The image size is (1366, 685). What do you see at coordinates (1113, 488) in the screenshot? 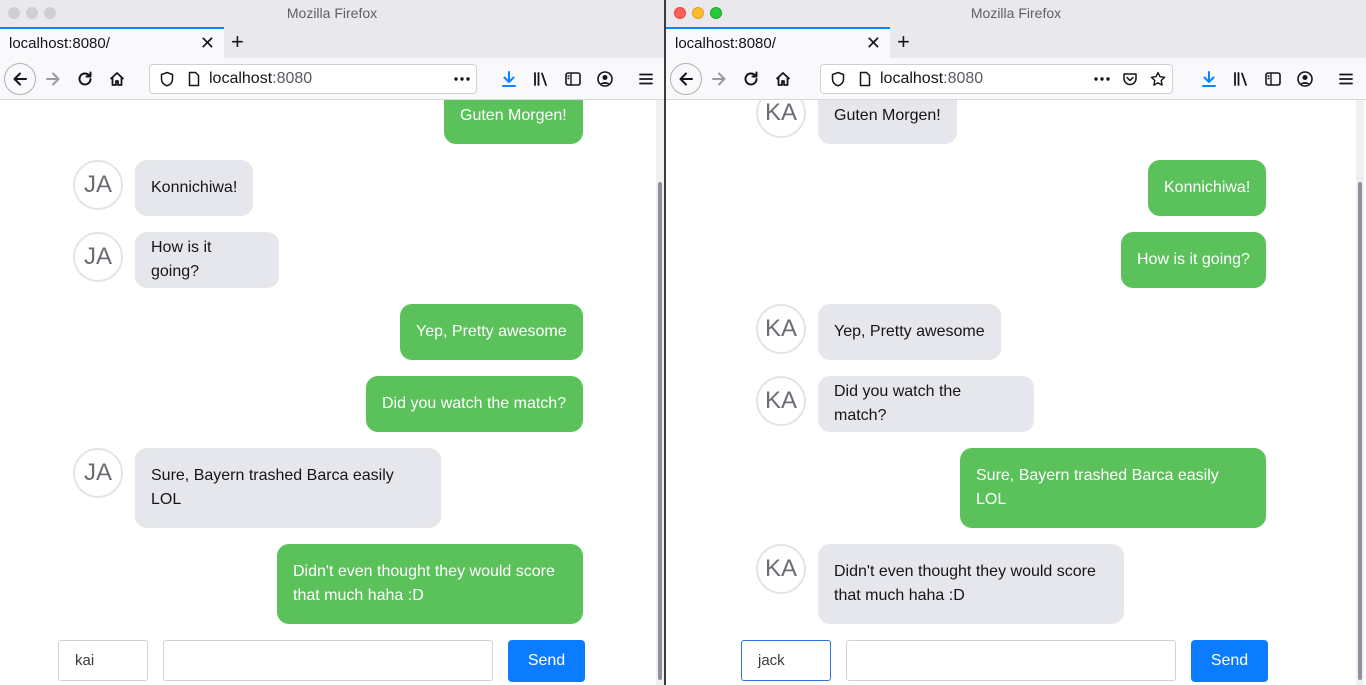
I see `own-message-bubble: Sure, Bayern trashed Barca easily LOL` at bounding box center [1113, 488].